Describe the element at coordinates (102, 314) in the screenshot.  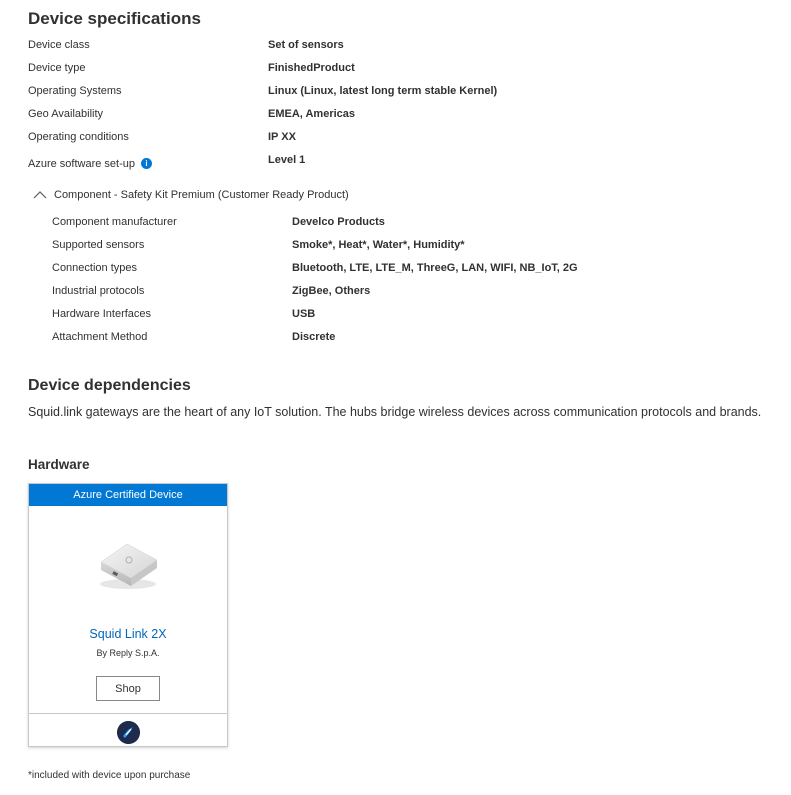
I see `component-label: Hardware Interfaces` at that location.